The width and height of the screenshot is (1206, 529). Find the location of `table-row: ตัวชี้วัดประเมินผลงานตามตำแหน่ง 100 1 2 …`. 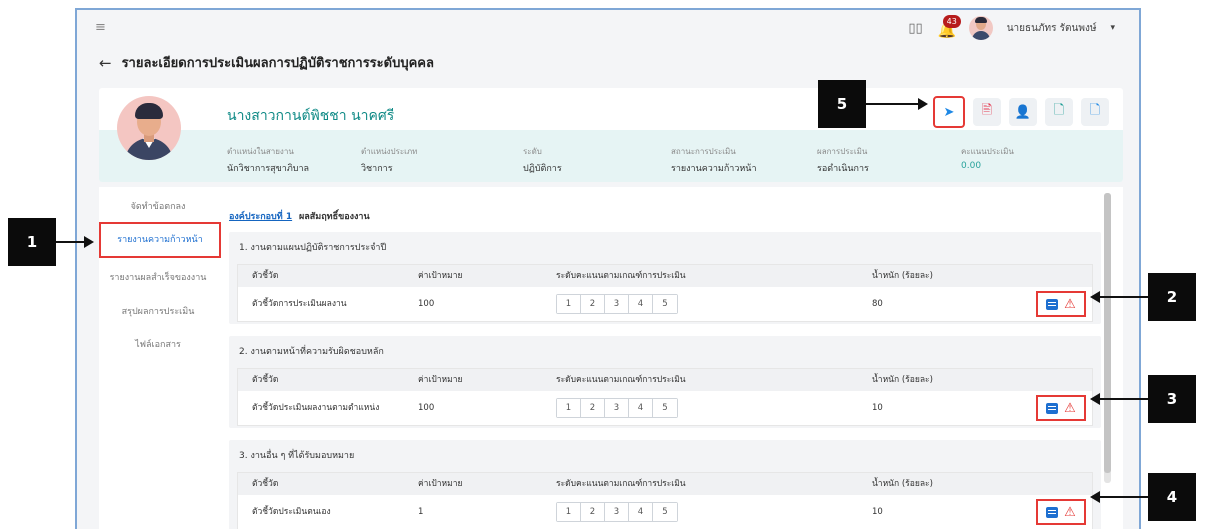

table-row: ตัวชี้วัดประเมินผลงานตามตำแหน่ง 100 1 2 … is located at coordinates (665, 408).